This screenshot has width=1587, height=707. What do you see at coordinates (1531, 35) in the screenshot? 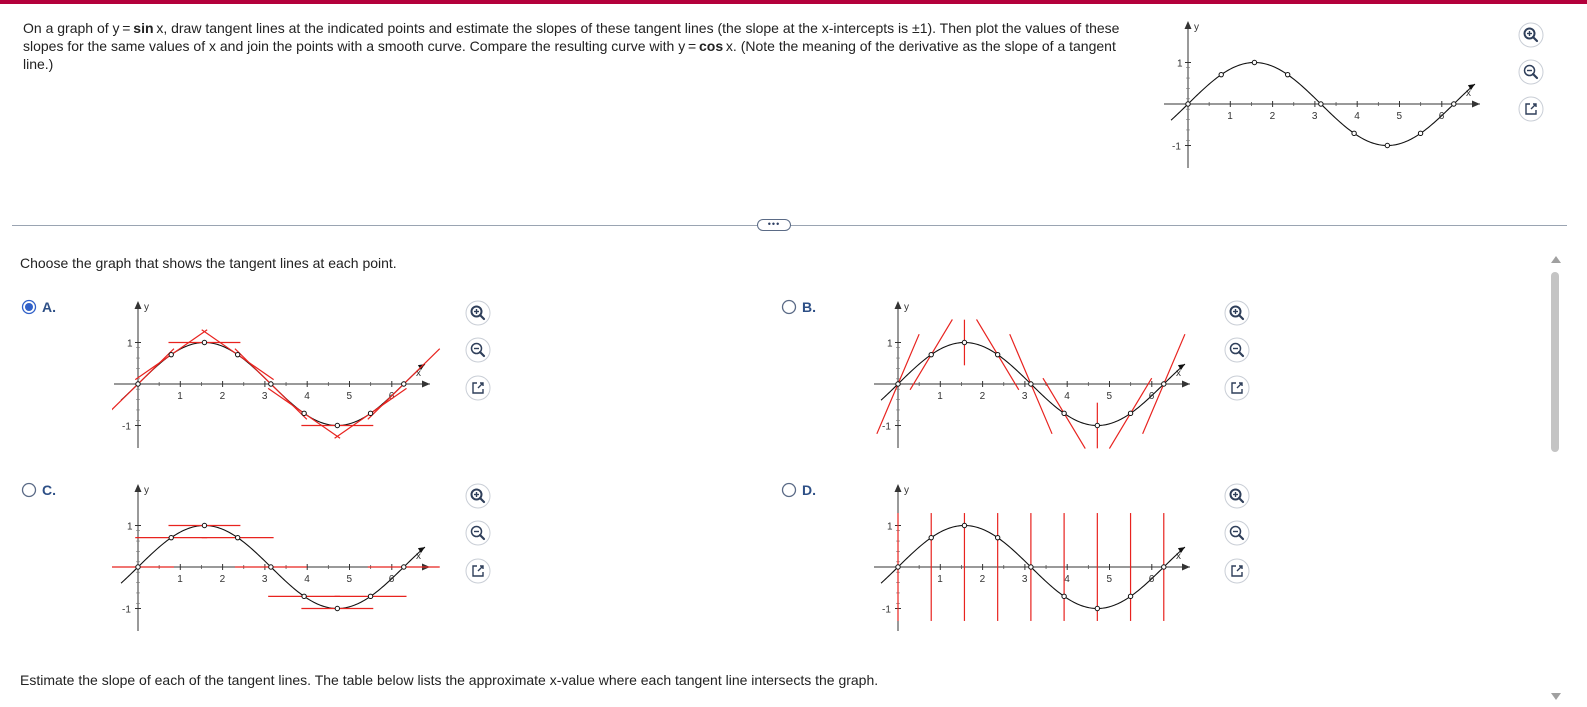
I see `zoom-in-button` at bounding box center [1531, 35].